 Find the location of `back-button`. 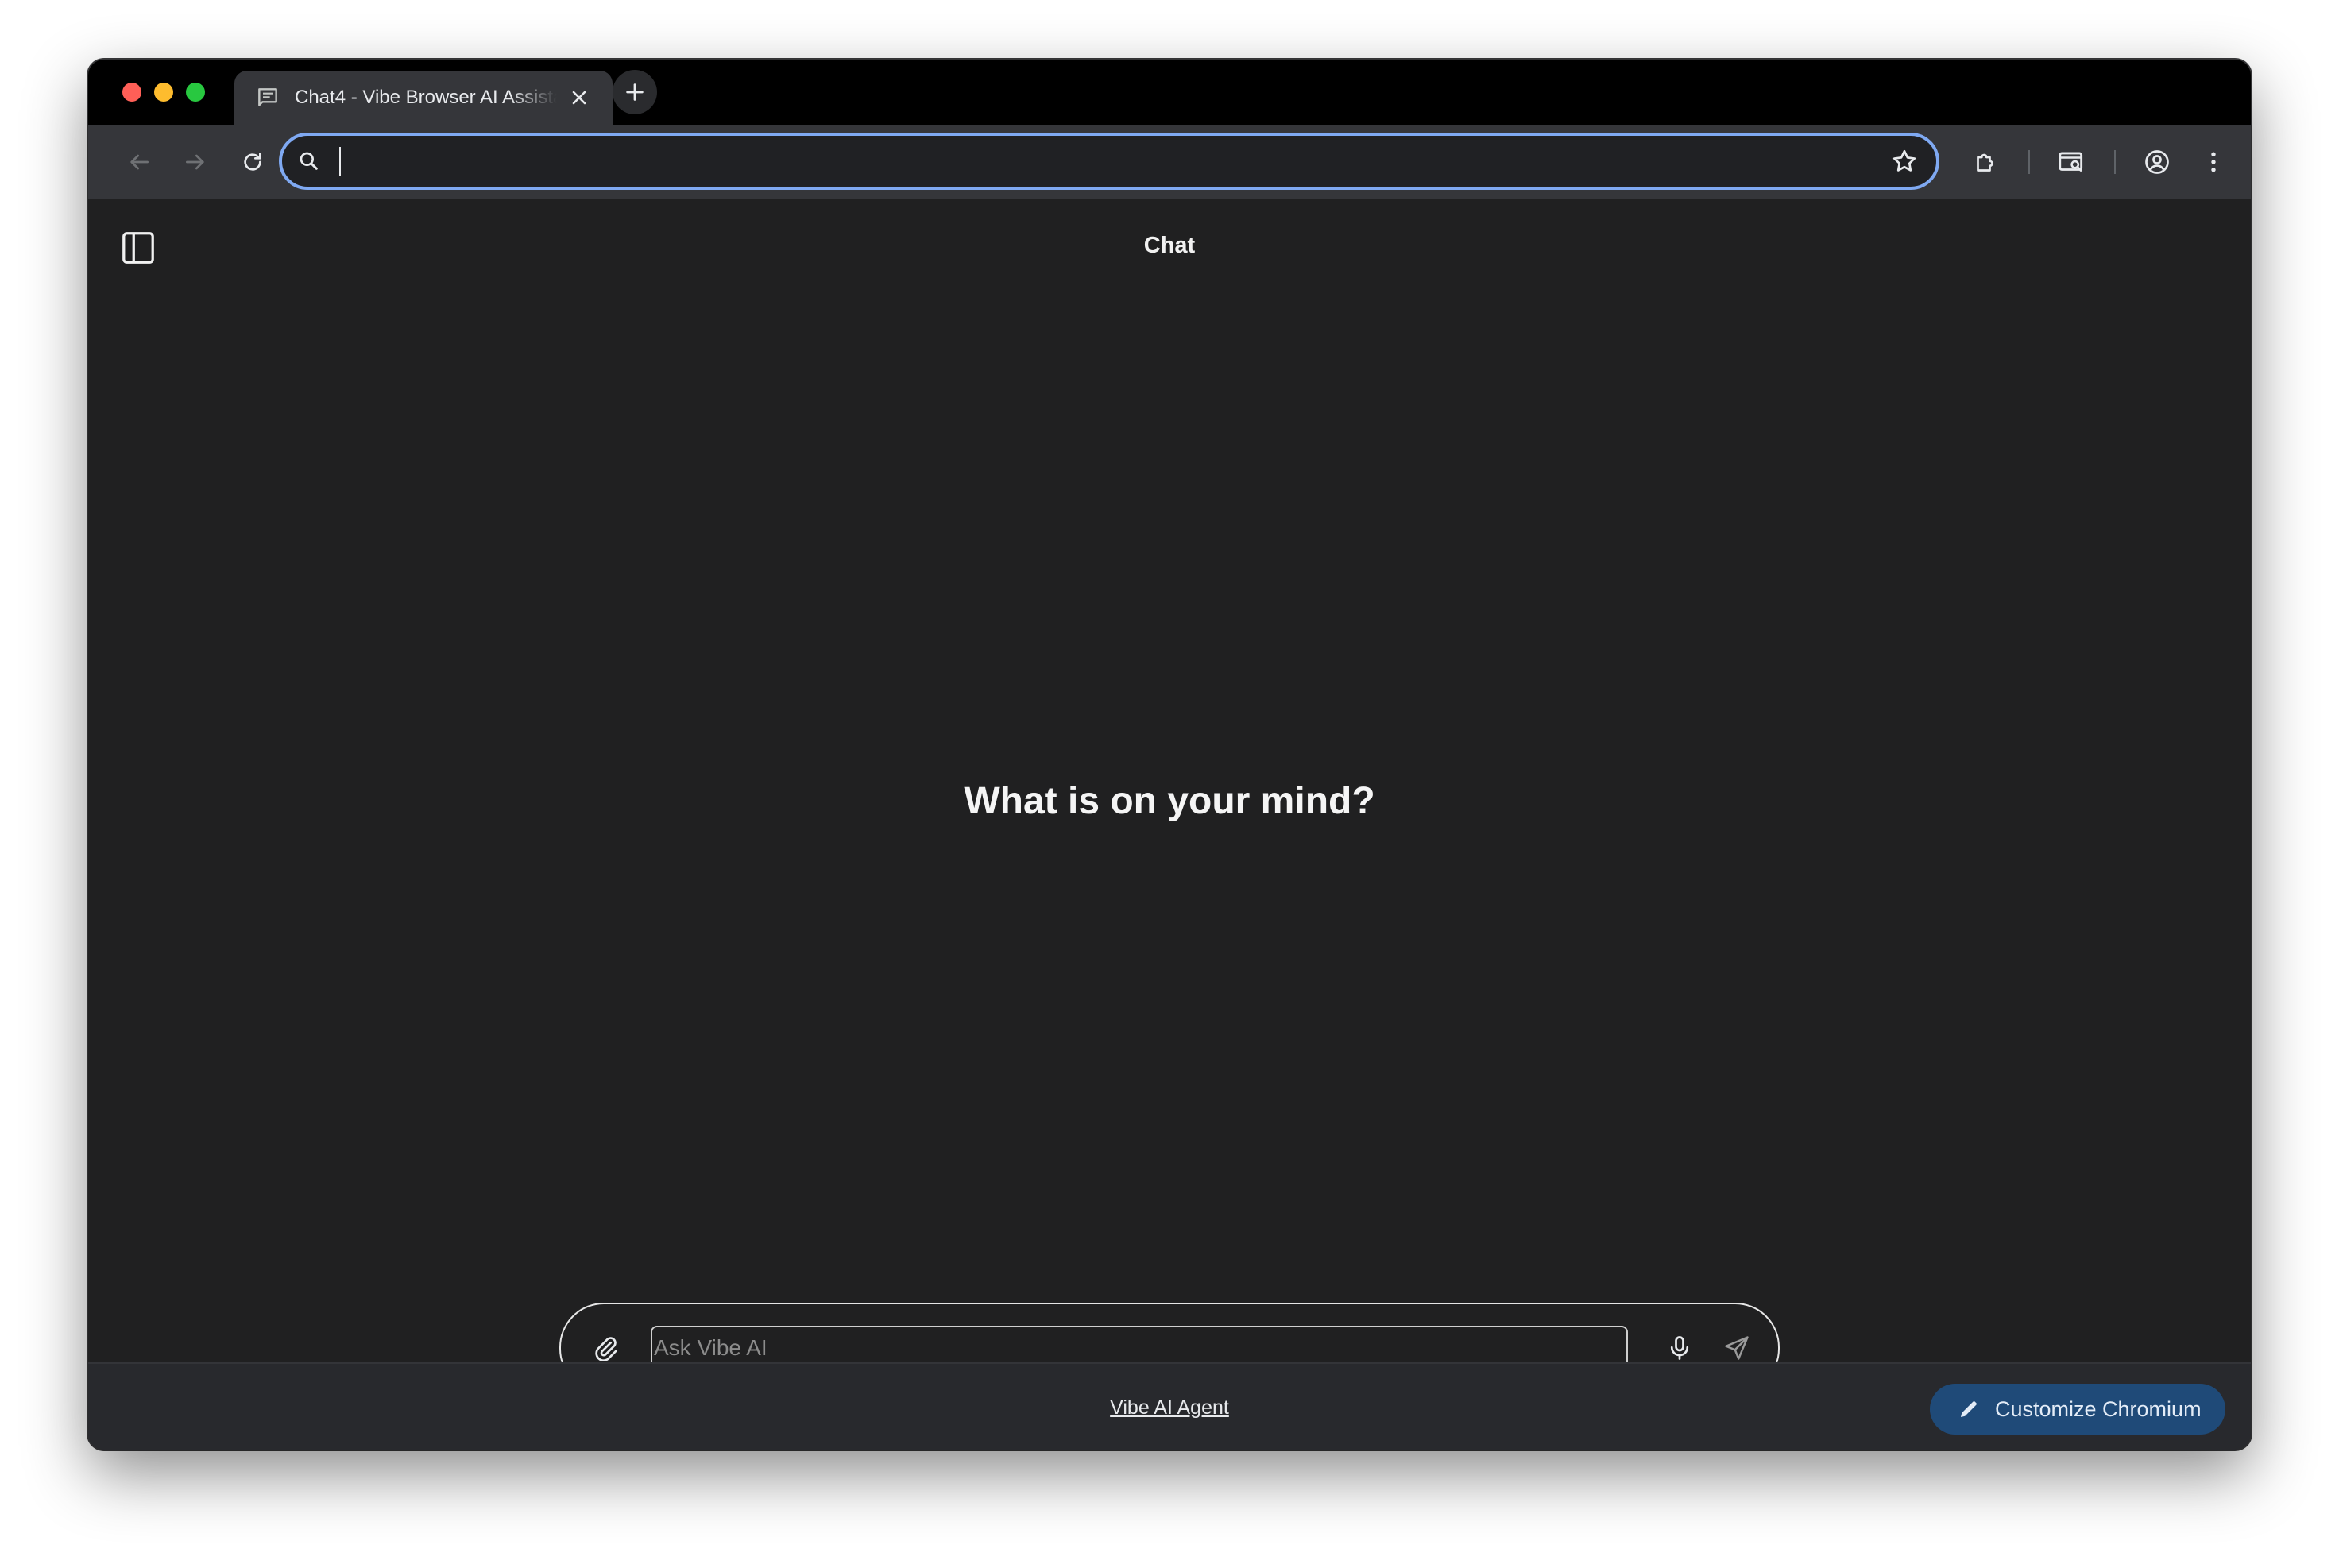

back-button is located at coordinates (139, 162).